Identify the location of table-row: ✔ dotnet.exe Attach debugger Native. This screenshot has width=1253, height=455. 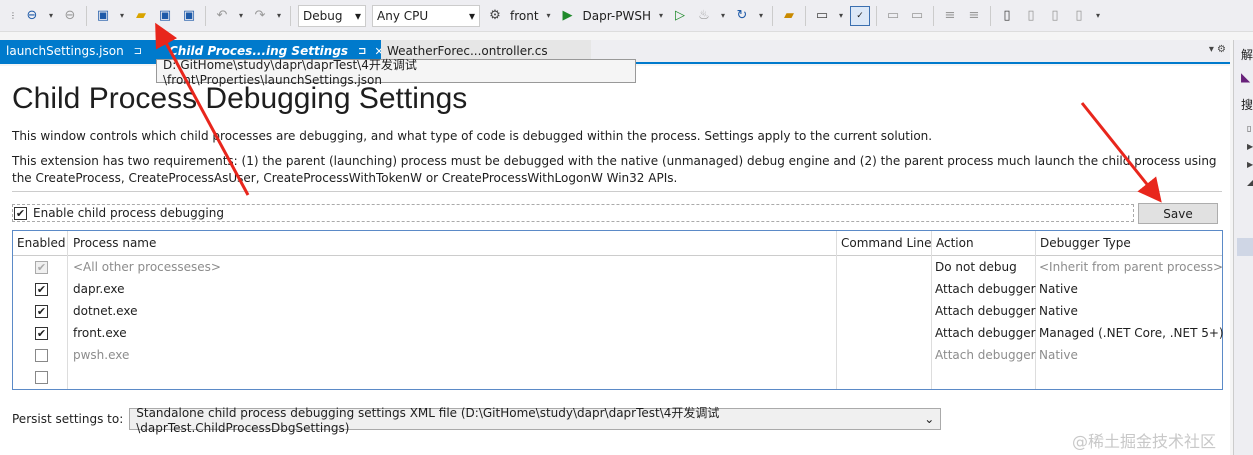
(617, 312).